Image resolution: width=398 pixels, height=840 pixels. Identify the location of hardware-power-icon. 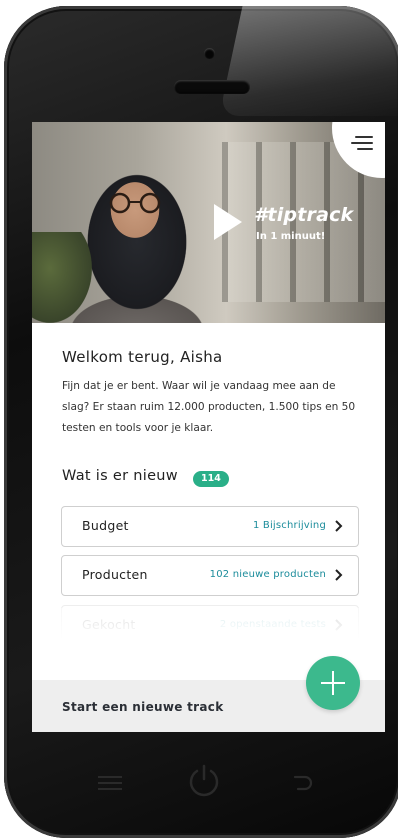
(204, 780).